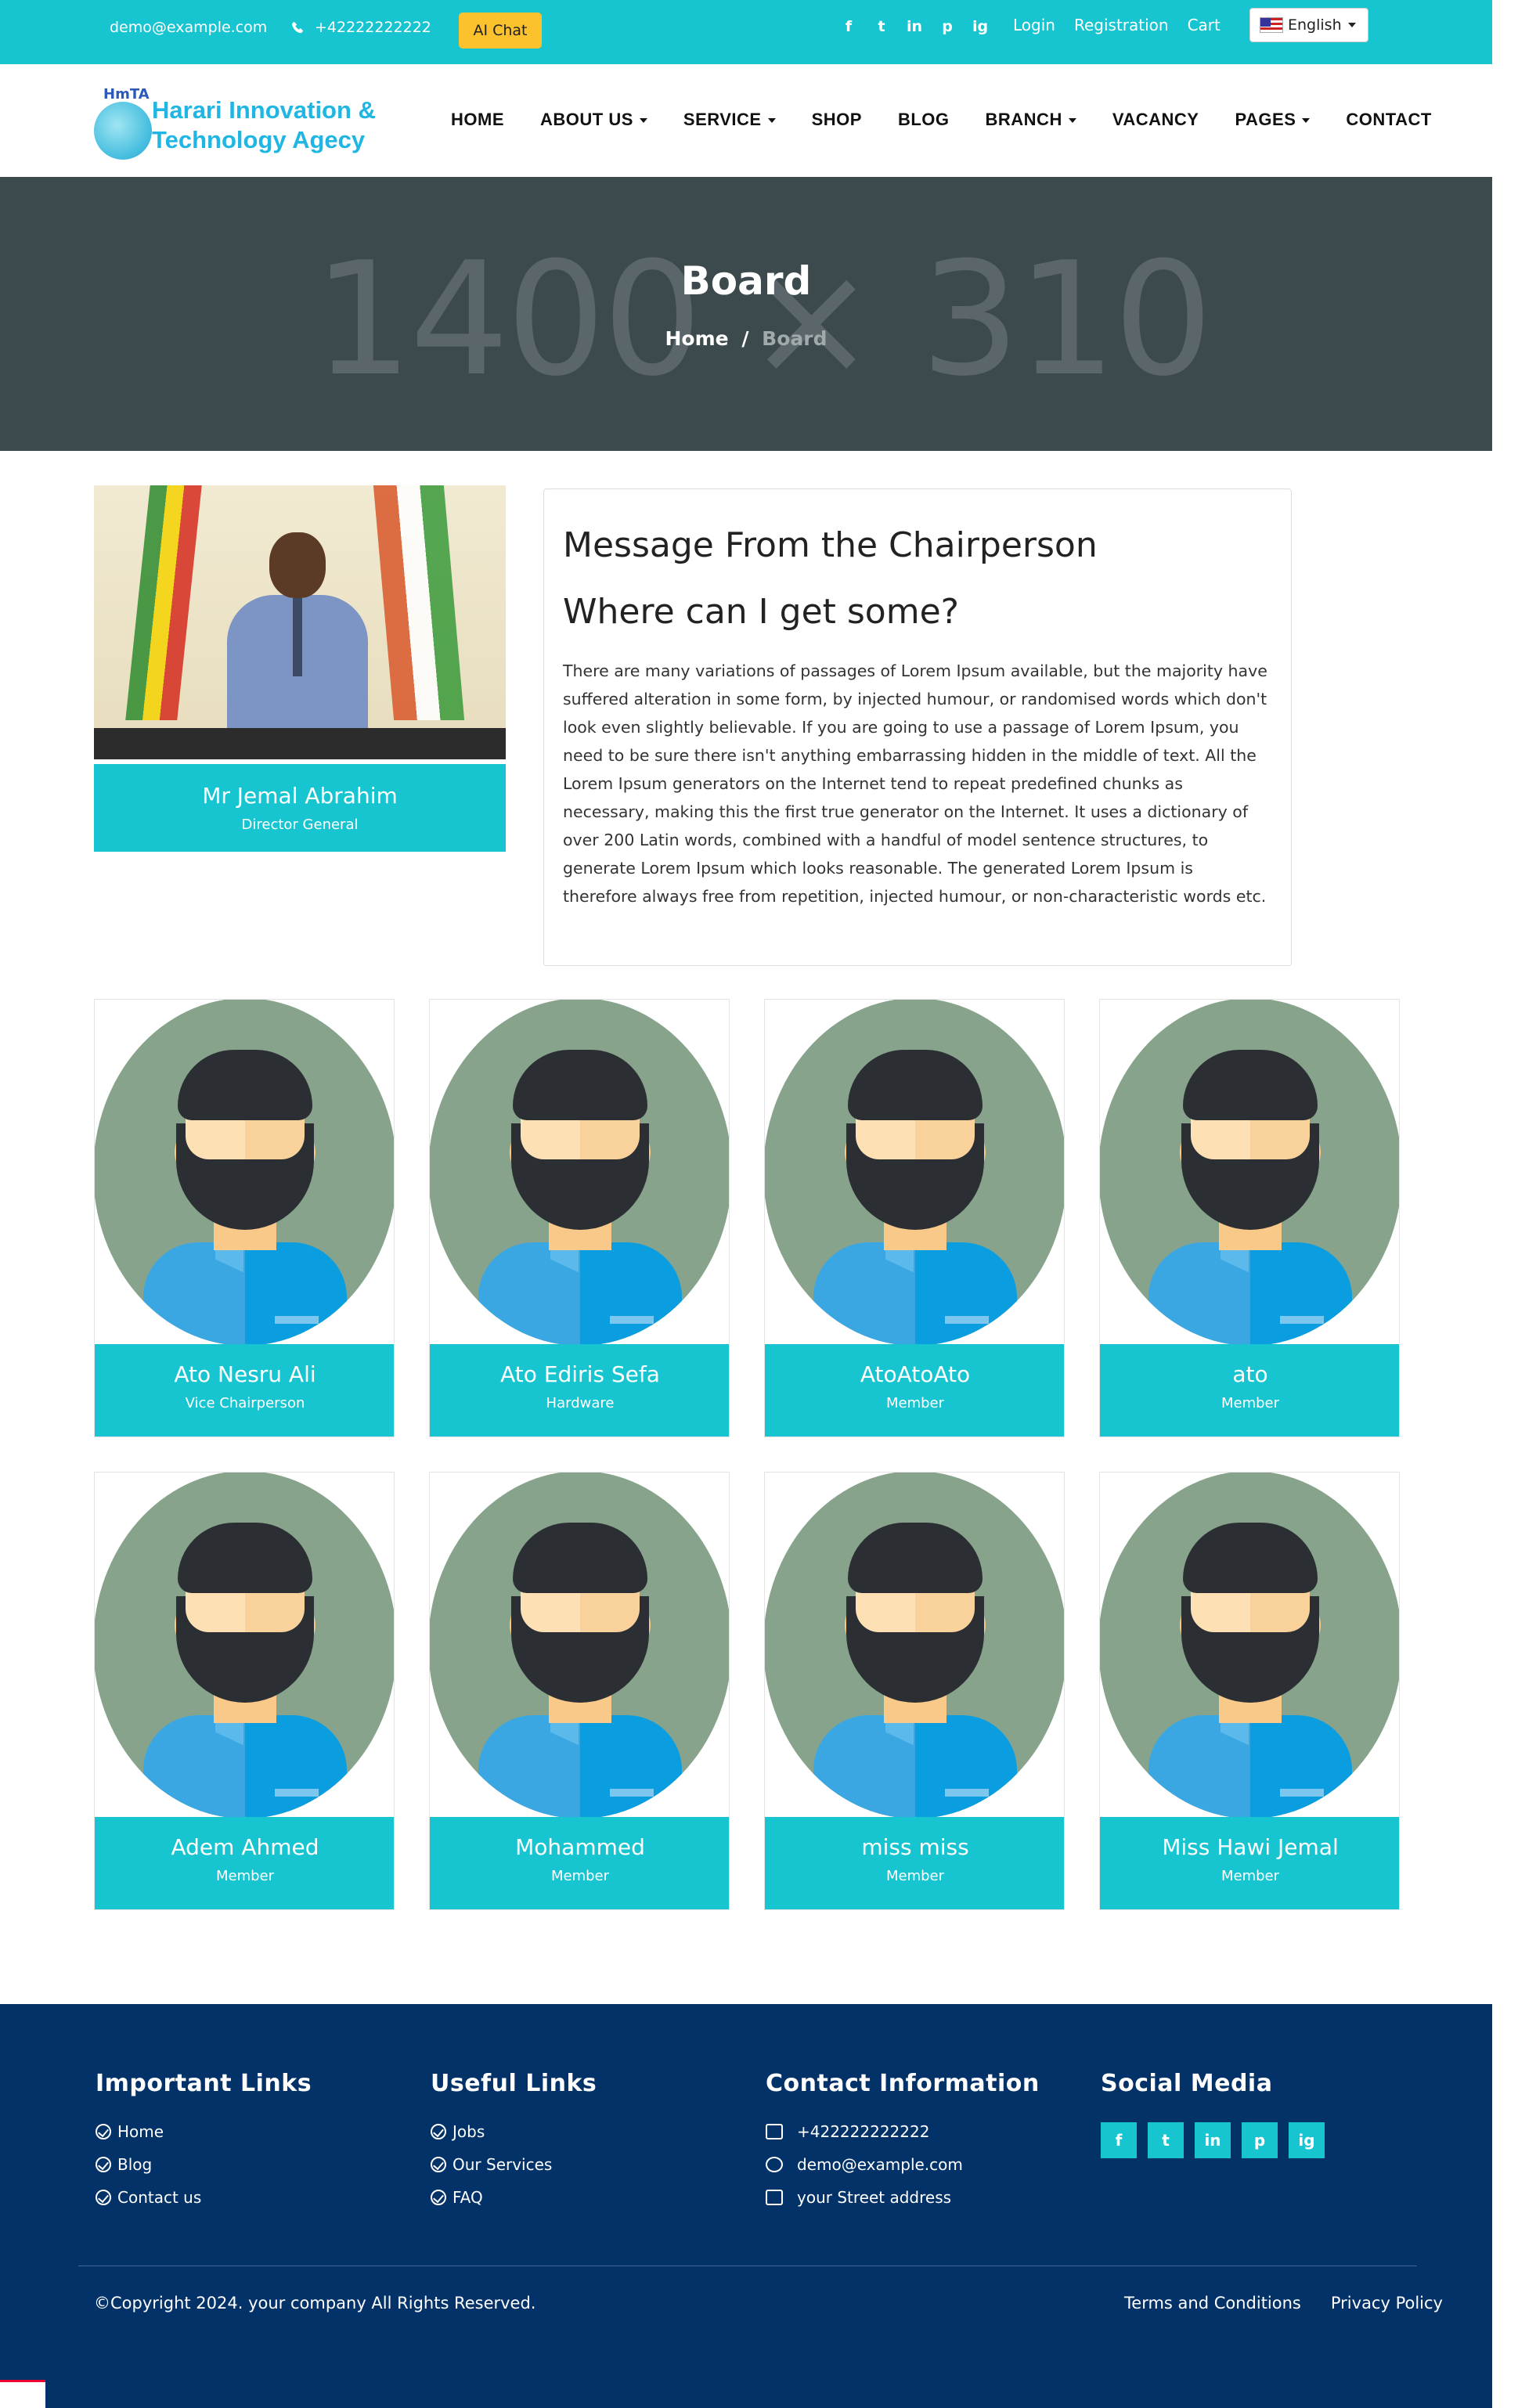  I want to click on member-caption: Ato Ediris Sefa Hardware, so click(579, 1390).